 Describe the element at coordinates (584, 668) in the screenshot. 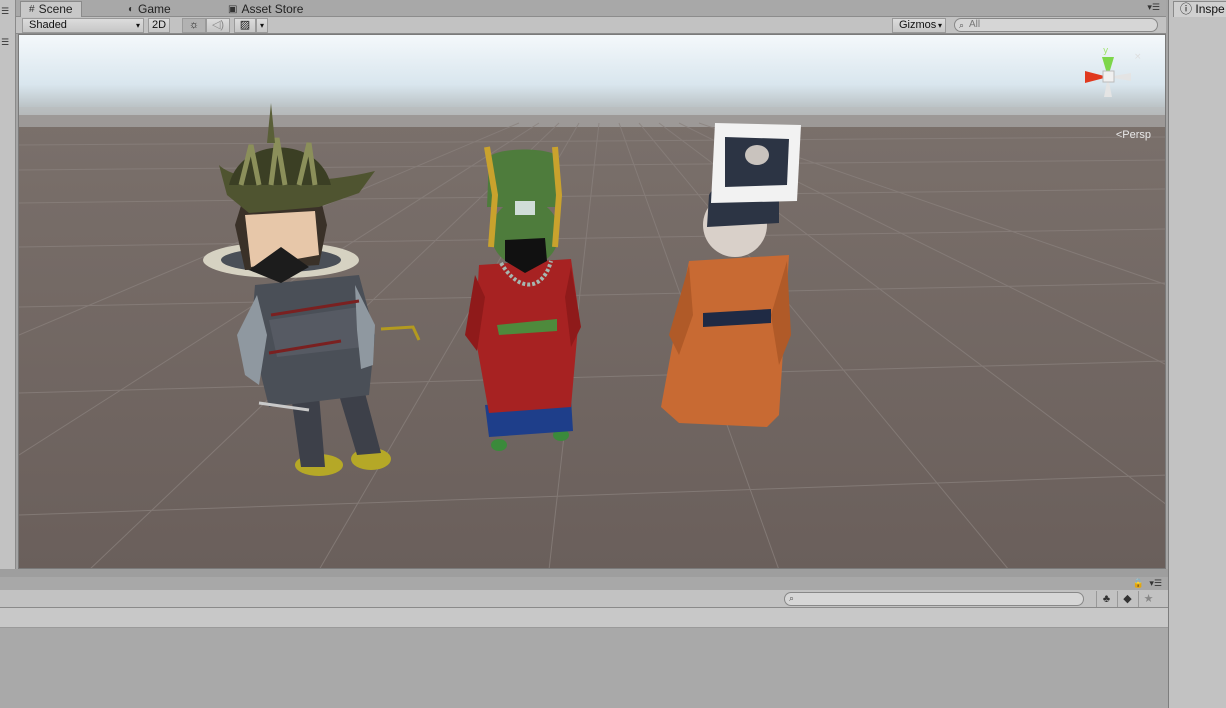

I see `bottom-panel-content` at that location.